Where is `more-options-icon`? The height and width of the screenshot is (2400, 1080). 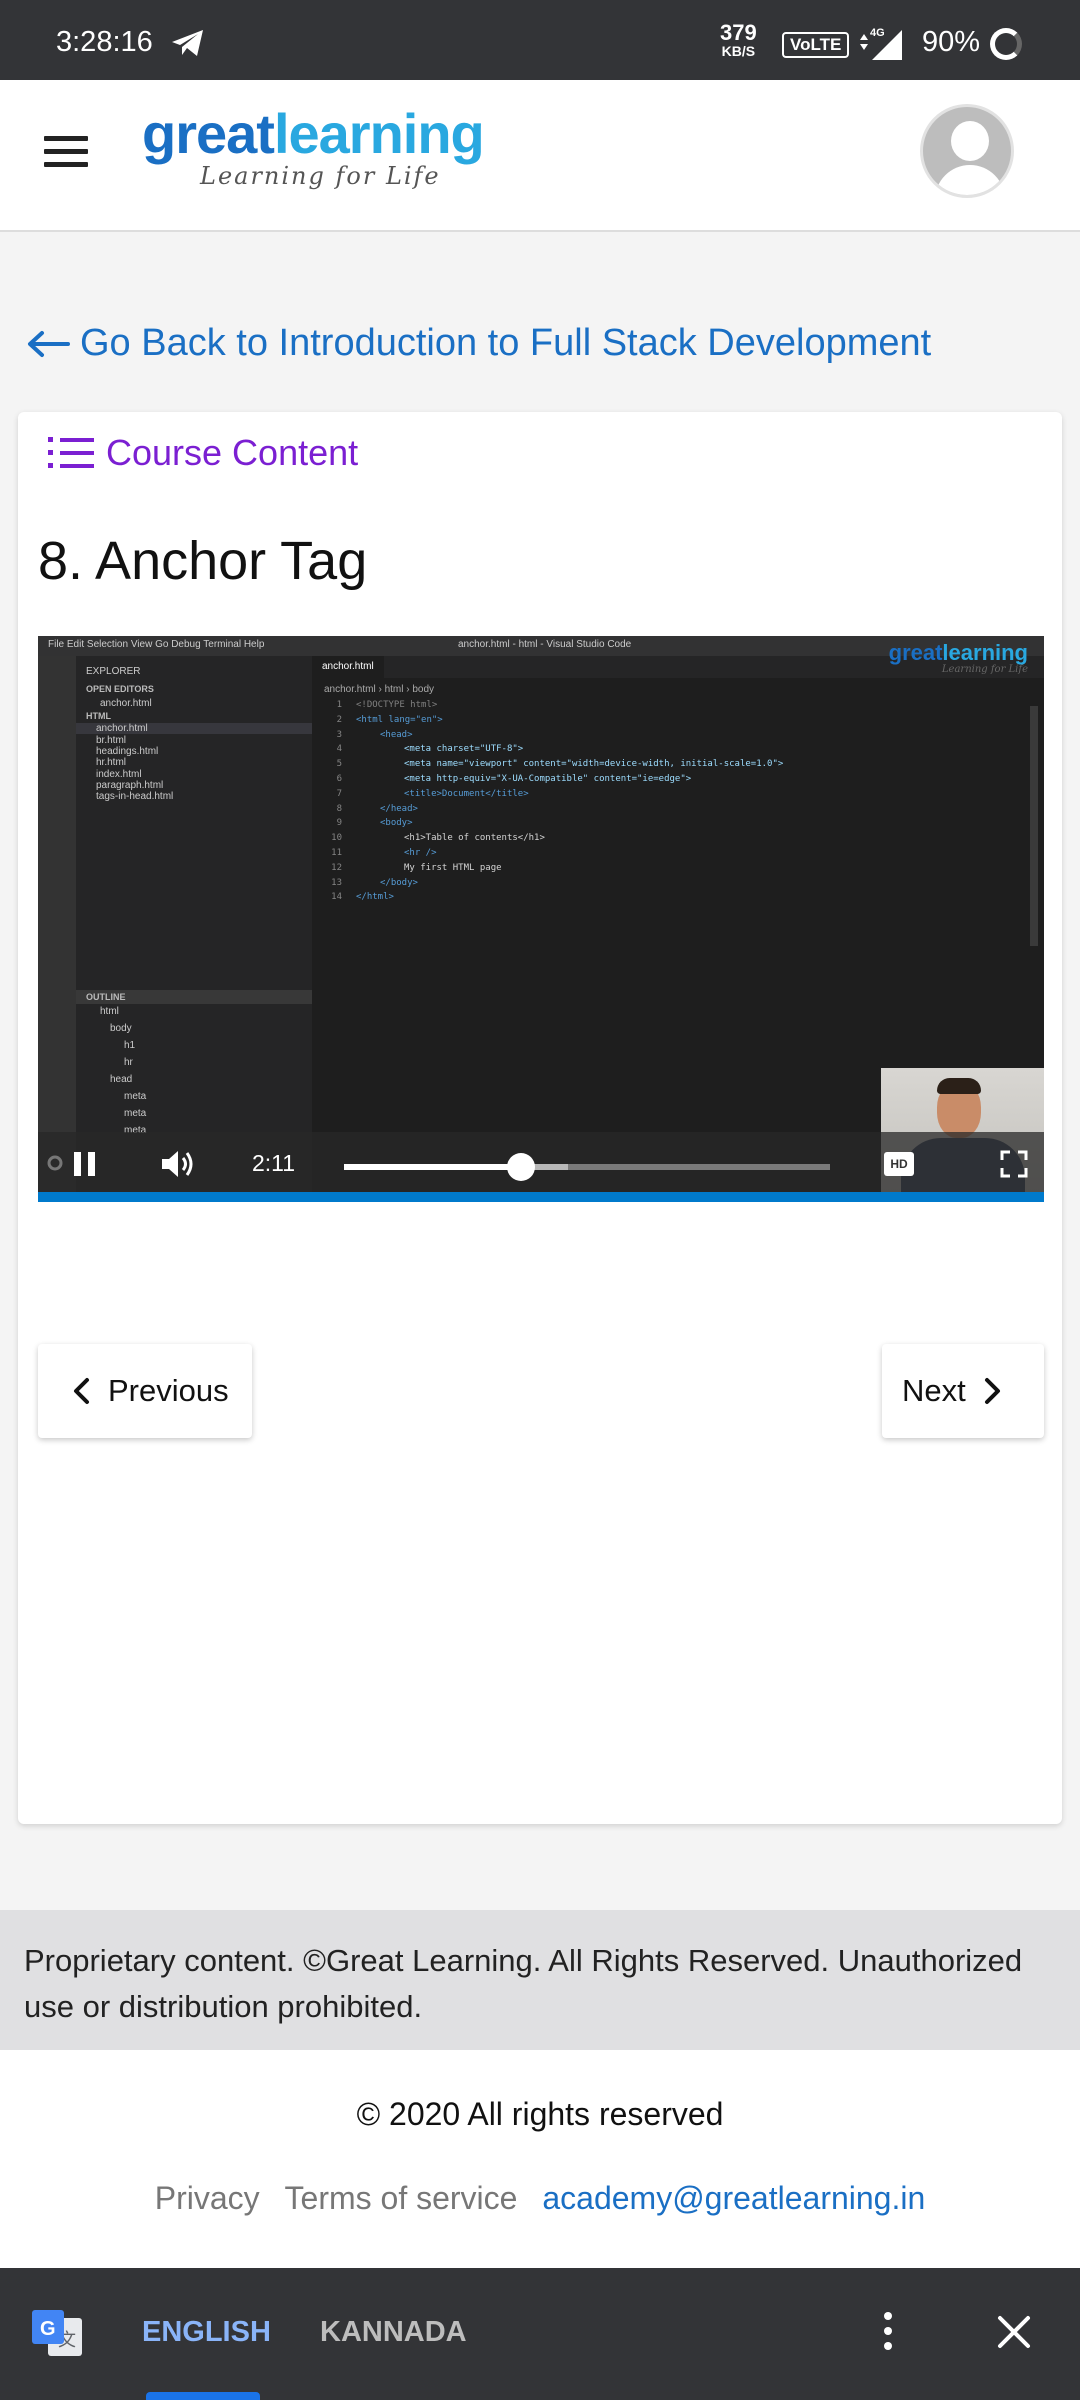
more-options-icon is located at coordinates (888, 2334).